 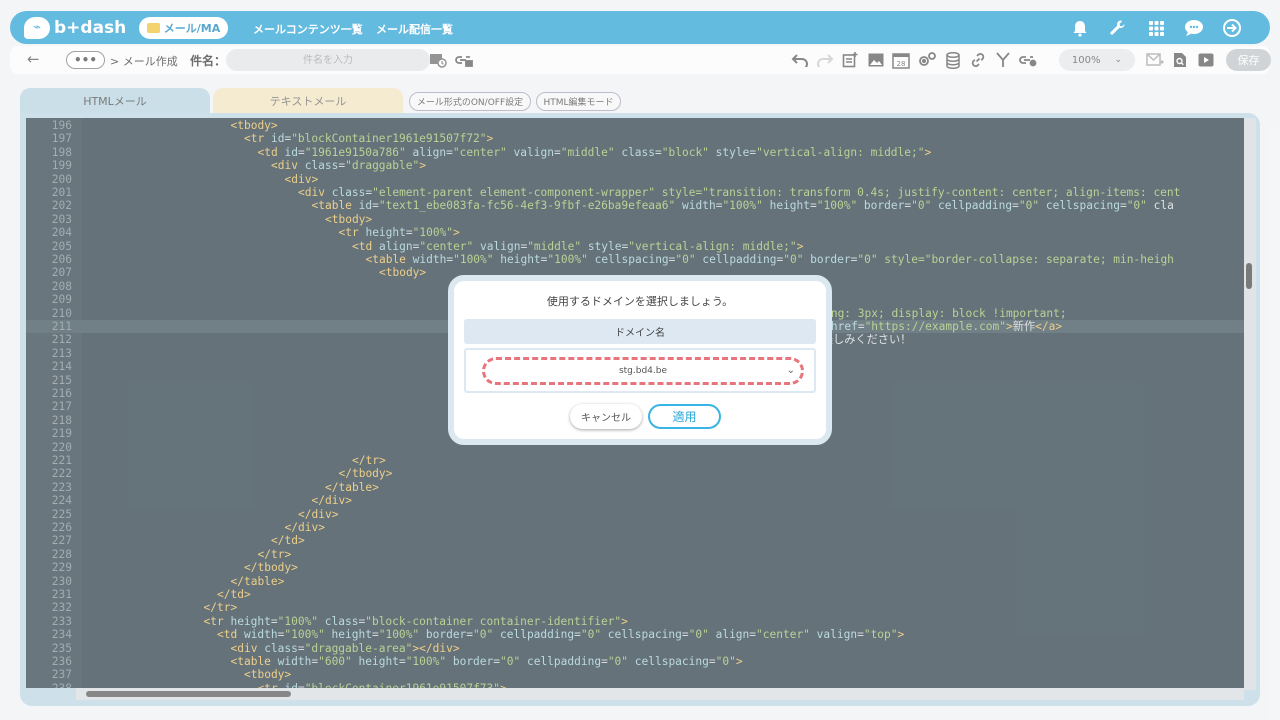 I want to click on selected-domain: stg.bd4.be, so click(x=643, y=371).